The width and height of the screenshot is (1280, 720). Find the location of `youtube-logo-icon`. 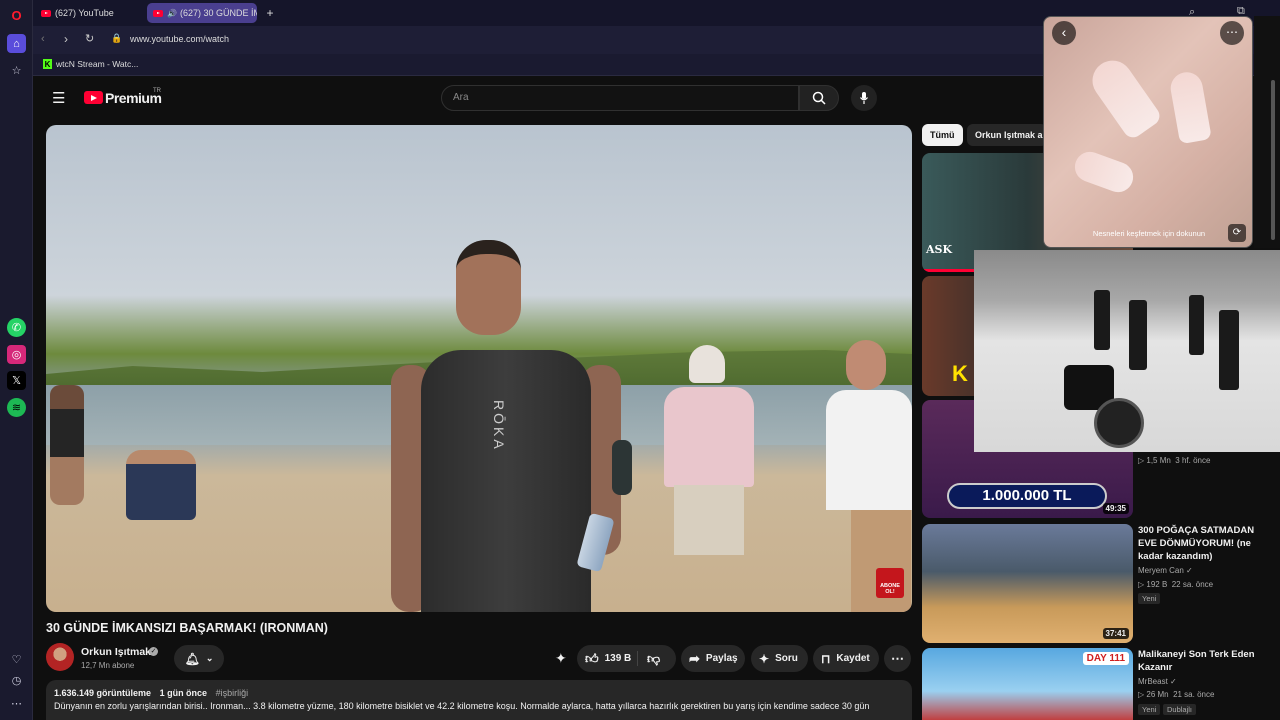

youtube-logo-icon is located at coordinates (93, 97).